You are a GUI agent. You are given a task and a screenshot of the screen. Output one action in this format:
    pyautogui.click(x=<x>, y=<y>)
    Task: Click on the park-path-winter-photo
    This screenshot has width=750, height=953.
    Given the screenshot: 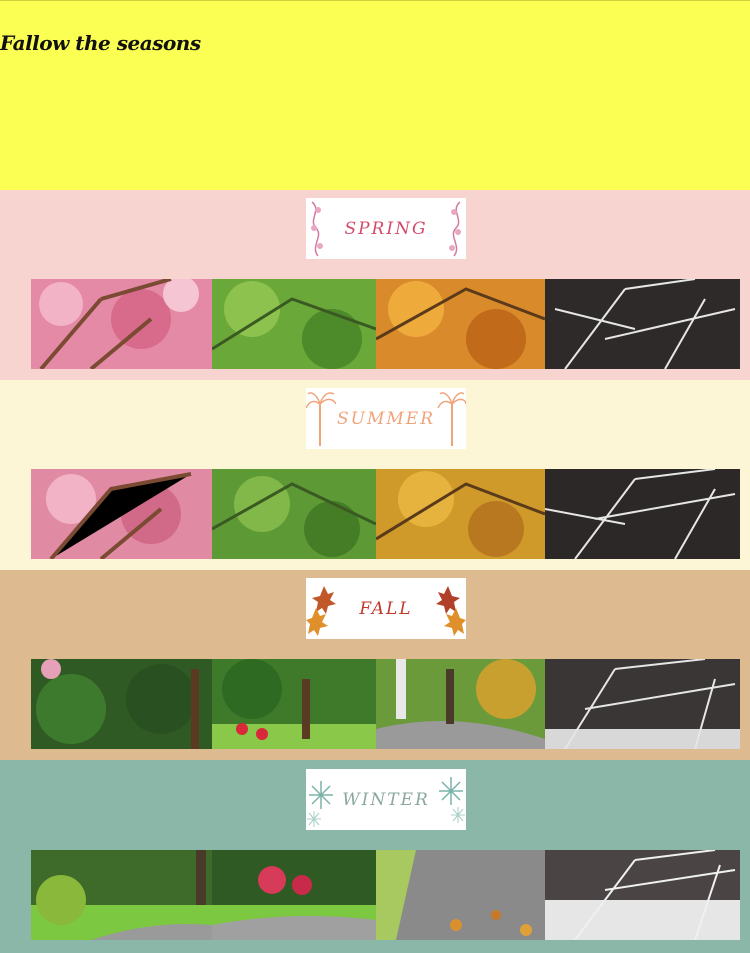 What is the action you would take?
    pyautogui.click(x=642, y=895)
    